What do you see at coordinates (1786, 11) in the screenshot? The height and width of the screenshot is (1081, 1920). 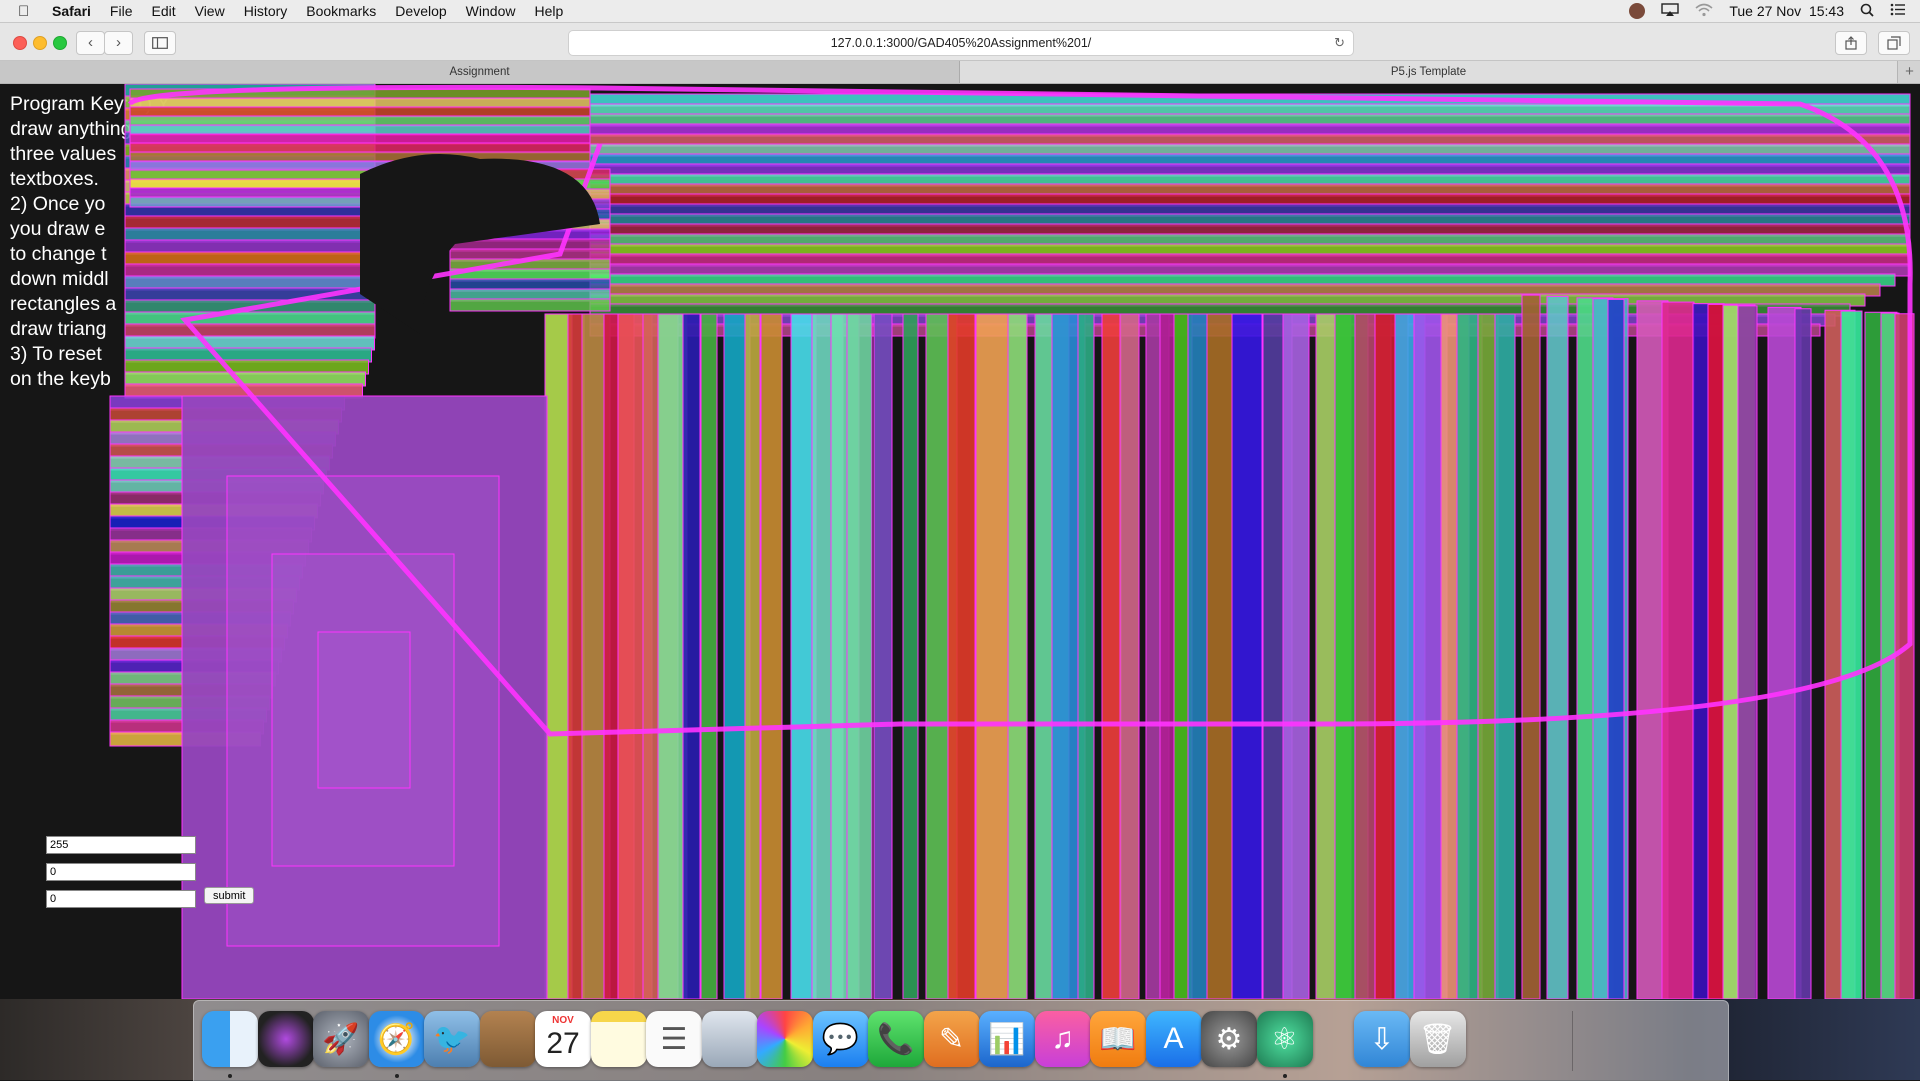 I see `clock: Tue 27 Nov 15:43` at bounding box center [1786, 11].